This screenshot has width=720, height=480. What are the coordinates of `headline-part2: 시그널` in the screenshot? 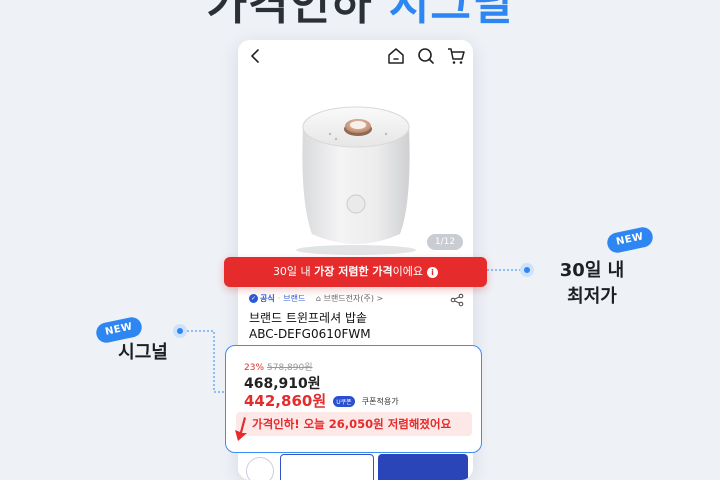 It's located at (451, 15).